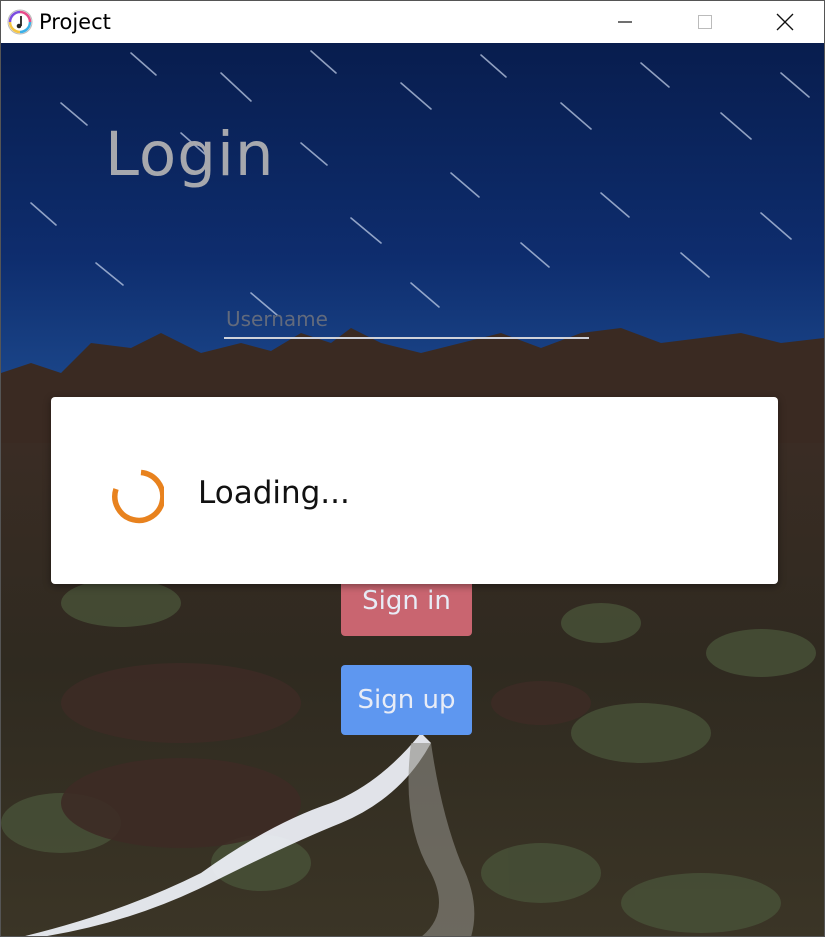 The height and width of the screenshot is (937, 825). What do you see at coordinates (138, 496) in the screenshot?
I see `loading-spinner-icon` at bounding box center [138, 496].